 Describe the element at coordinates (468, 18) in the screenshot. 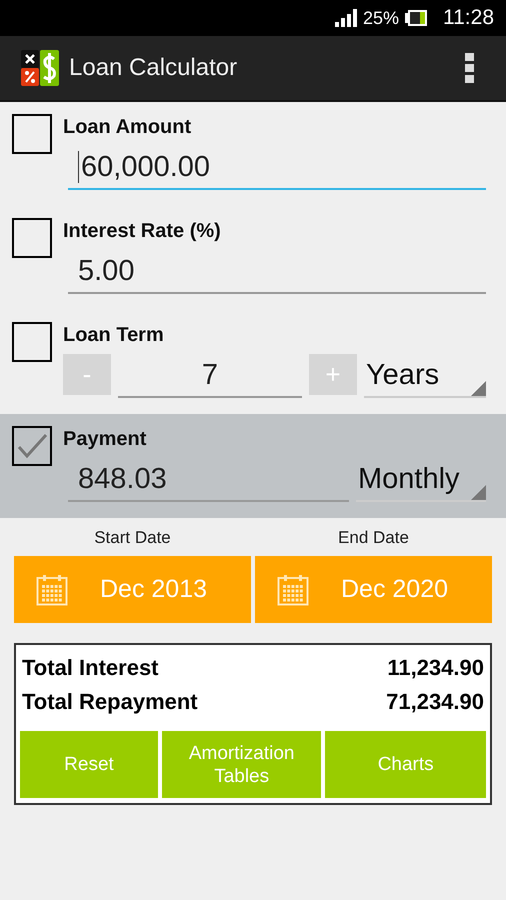

I see `clock: 11:28` at that location.